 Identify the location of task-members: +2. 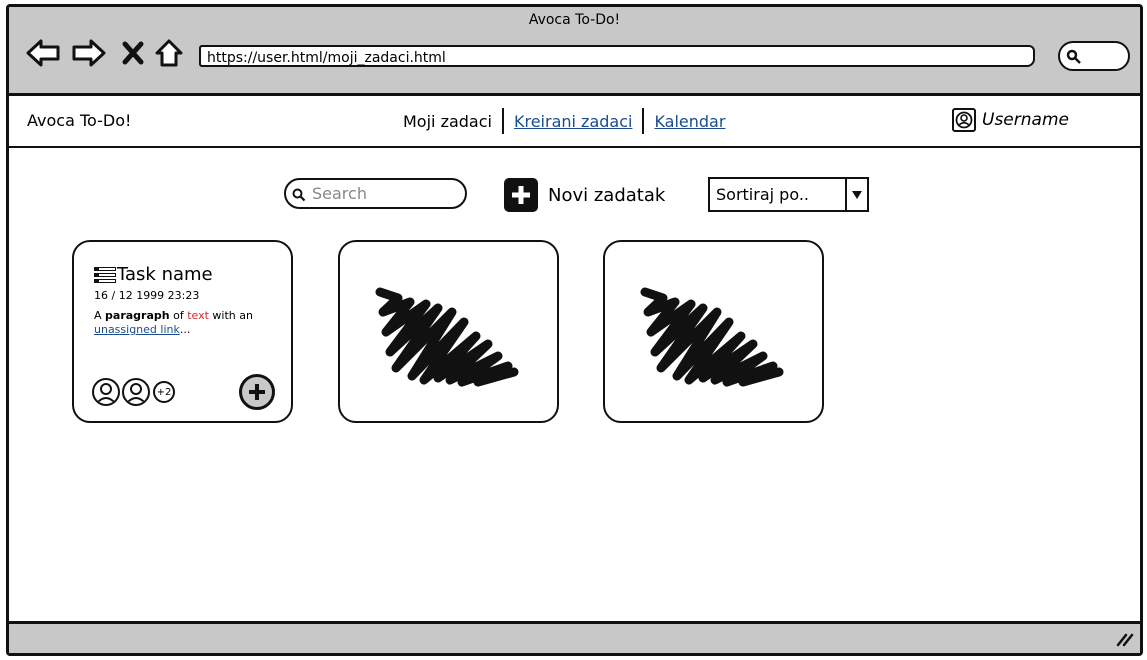
(133, 392).